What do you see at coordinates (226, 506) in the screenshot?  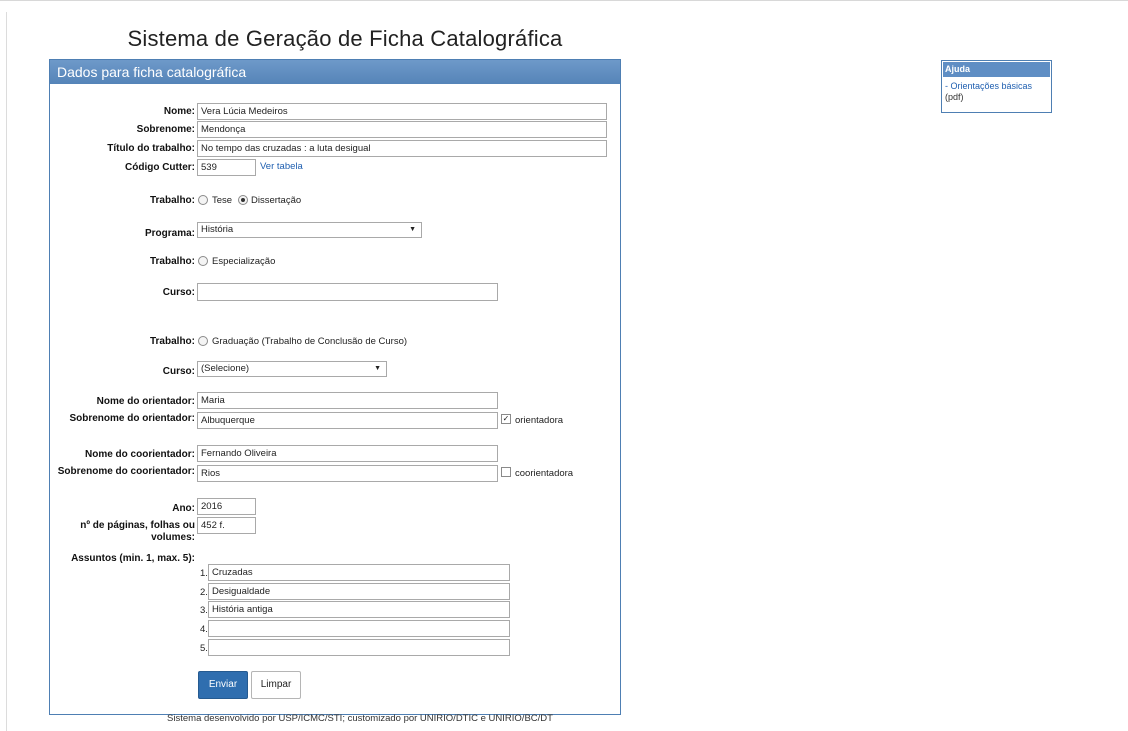 I see `ano-input: 2016` at bounding box center [226, 506].